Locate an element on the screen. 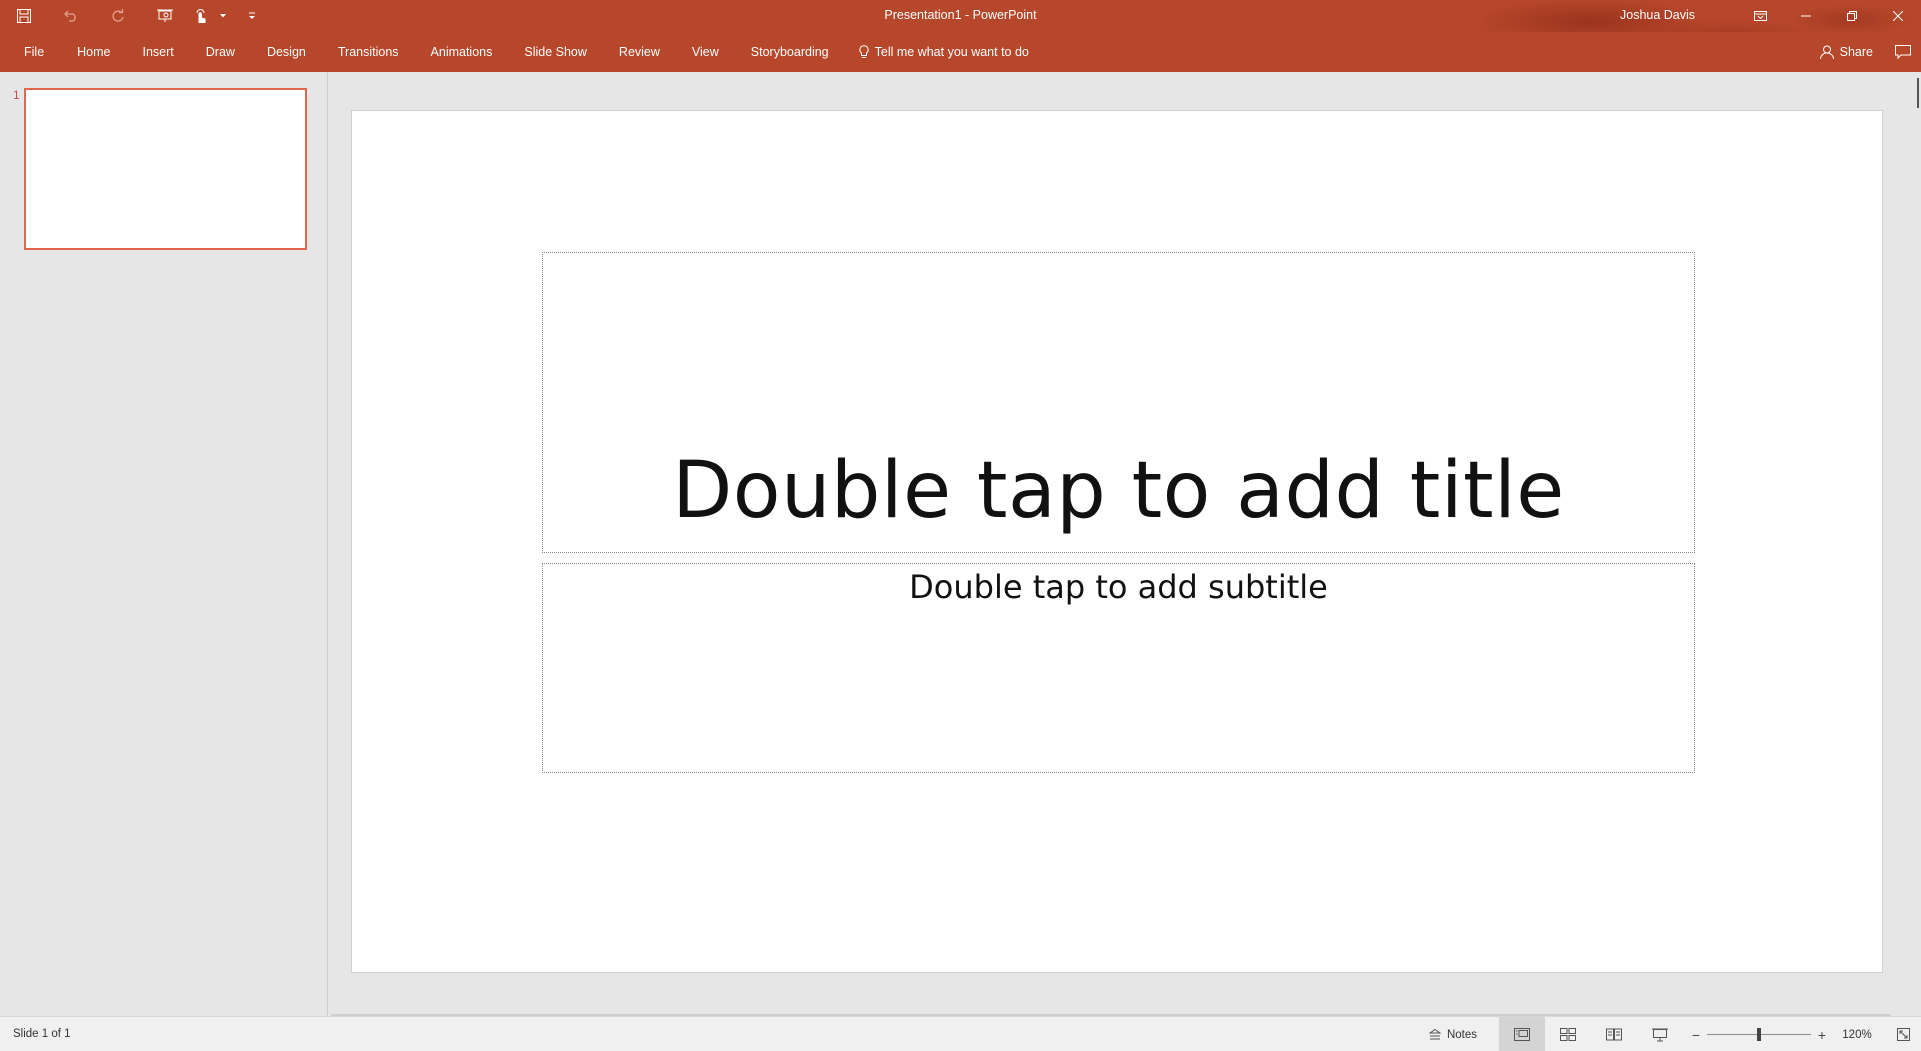 This screenshot has width=1921, height=1051. save-button is located at coordinates (23, 16).